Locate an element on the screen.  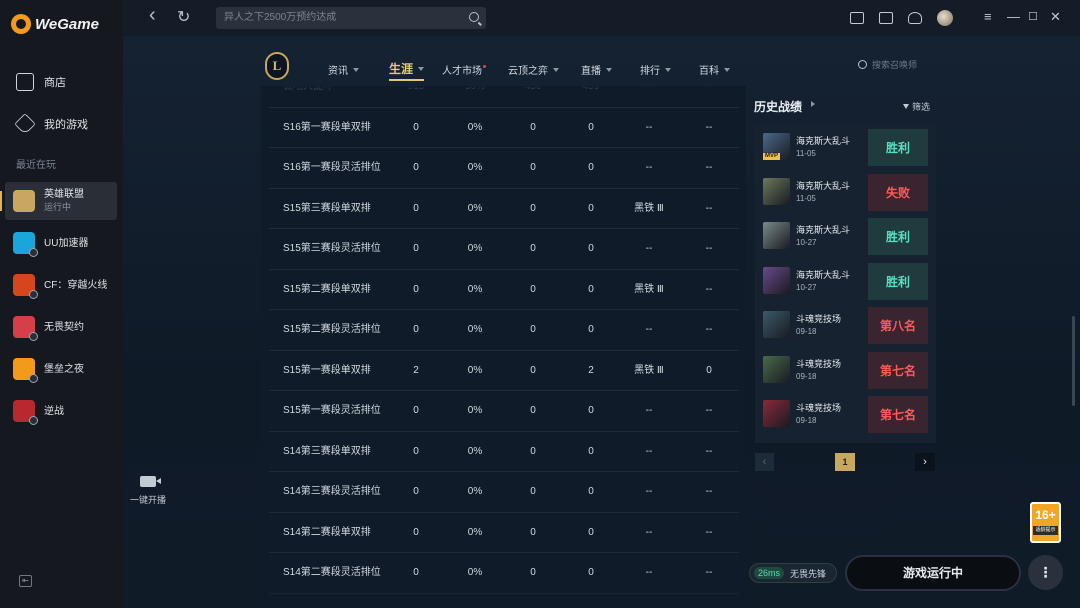
tab-3: 云顶之弈 is located at coordinates (534, 69).